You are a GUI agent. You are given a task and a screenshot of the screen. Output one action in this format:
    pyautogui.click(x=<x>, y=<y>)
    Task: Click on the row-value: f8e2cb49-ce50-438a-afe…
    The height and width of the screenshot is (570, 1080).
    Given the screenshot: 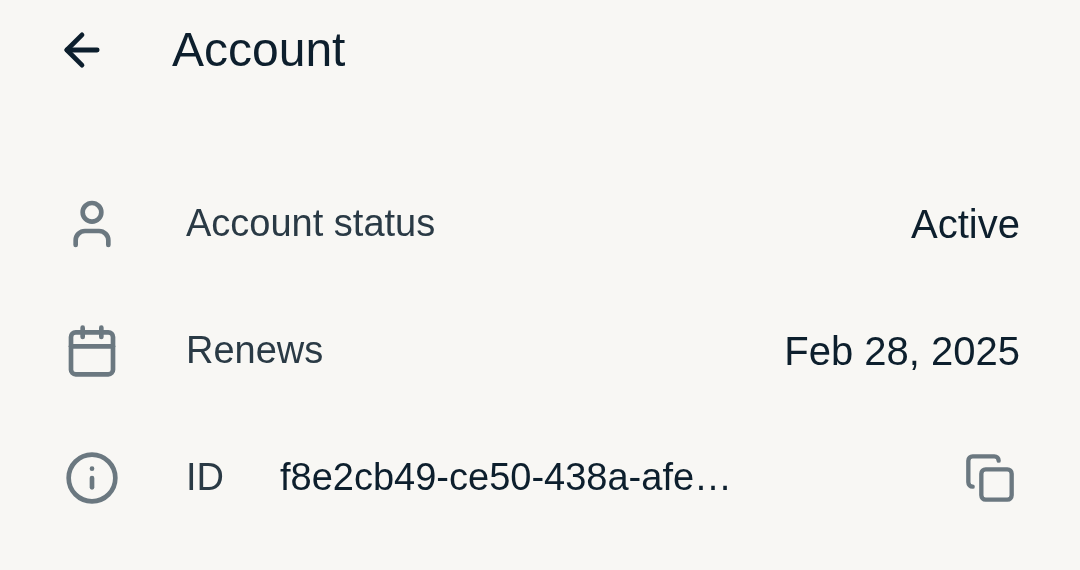 What is the action you would take?
    pyautogui.click(x=506, y=477)
    